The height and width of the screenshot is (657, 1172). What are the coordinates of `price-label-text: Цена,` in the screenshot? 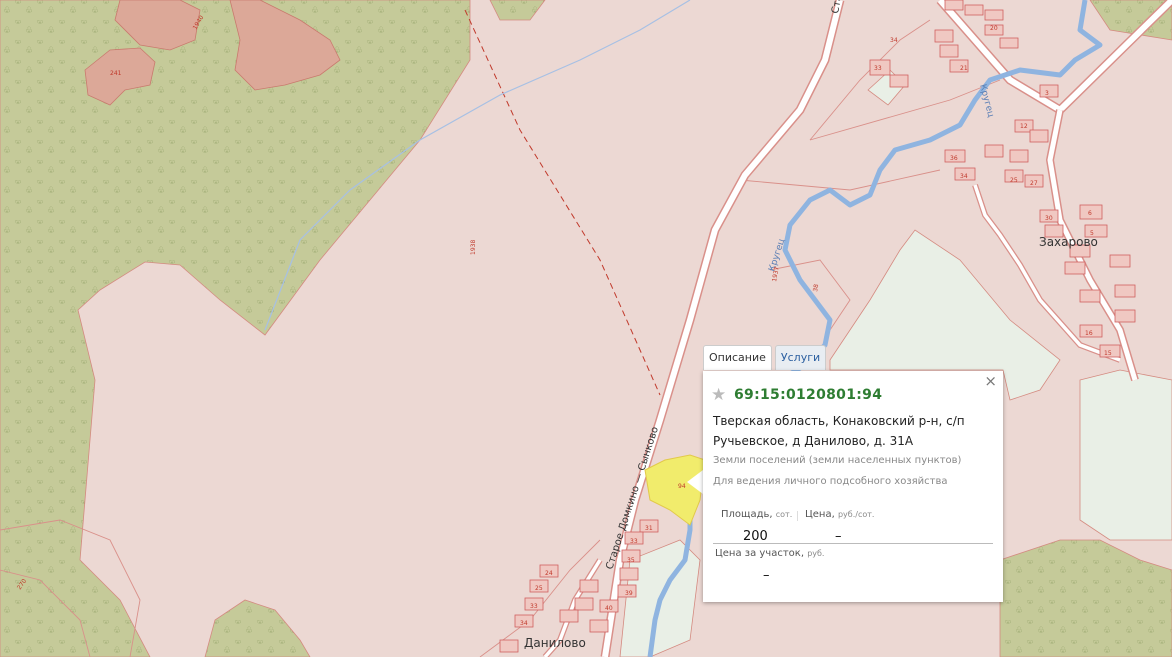 It's located at (820, 514).